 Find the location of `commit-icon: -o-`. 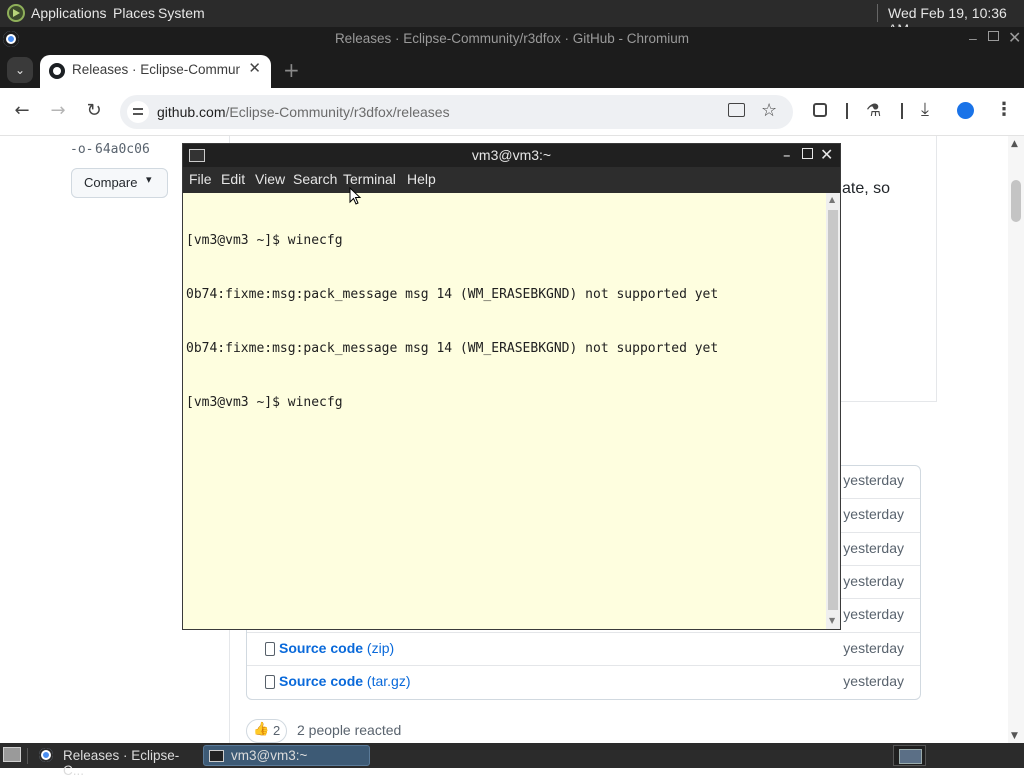

commit-icon: -o- is located at coordinates (82, 149).